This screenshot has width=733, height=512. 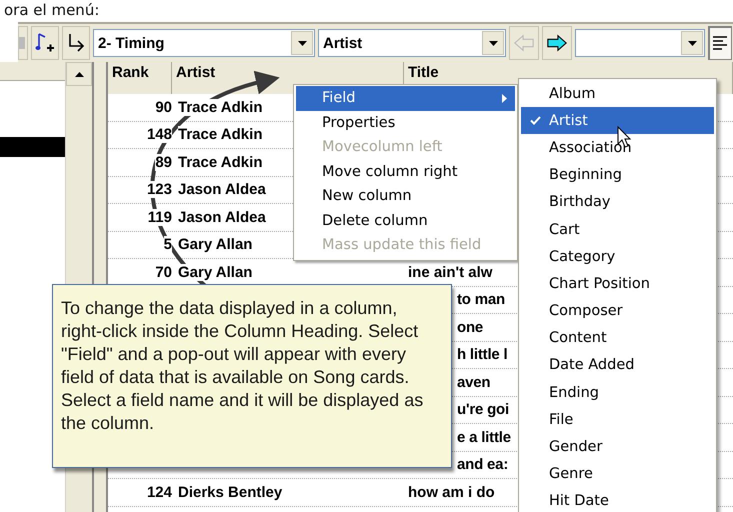 I want to click on table-cell: 5, so click(x=168, y=245).